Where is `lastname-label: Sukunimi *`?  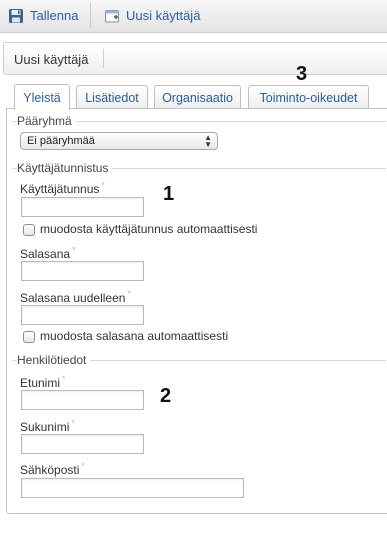
lastname-label: Sukunimi * is located at coordinates (47, 426).